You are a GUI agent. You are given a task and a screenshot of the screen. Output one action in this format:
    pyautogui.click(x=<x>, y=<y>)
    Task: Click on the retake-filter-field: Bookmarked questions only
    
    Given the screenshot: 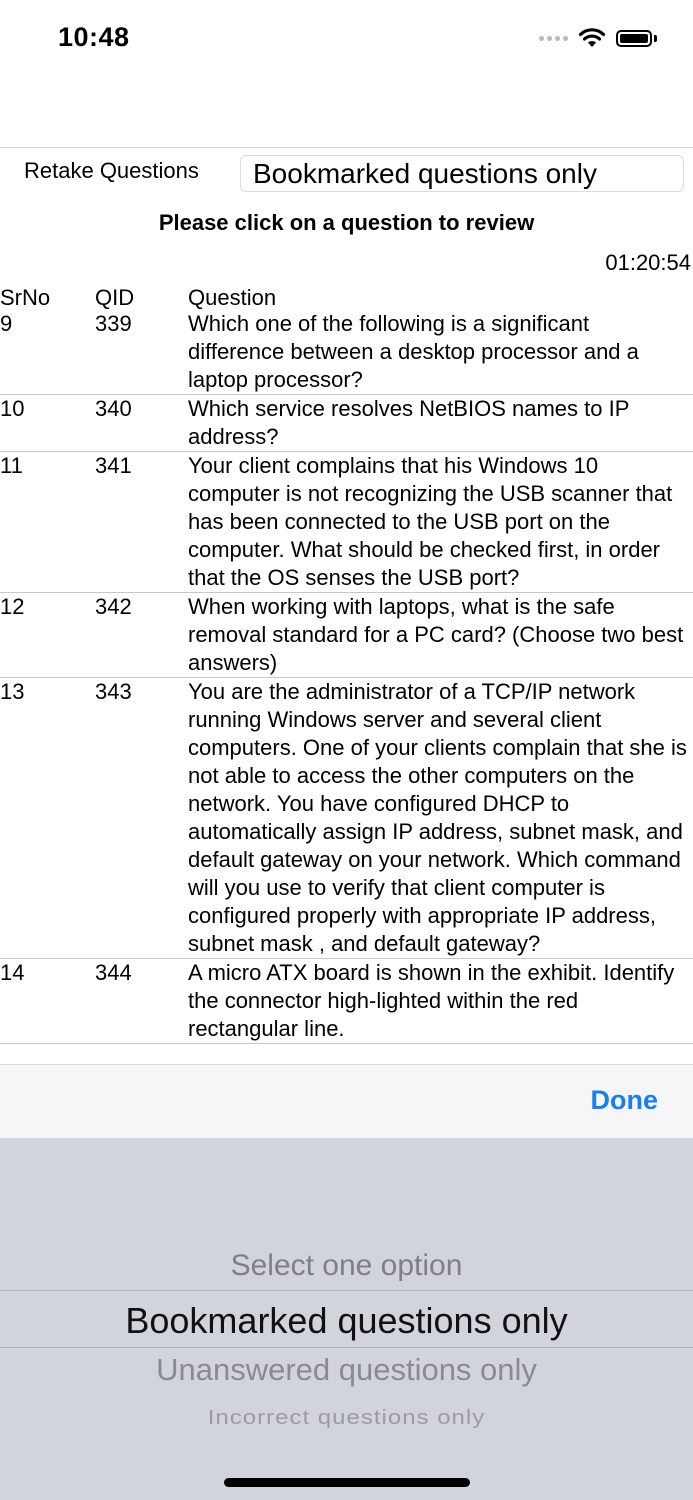 What is the action you would take?
    pyautogui.click(x=462, y=173)
    